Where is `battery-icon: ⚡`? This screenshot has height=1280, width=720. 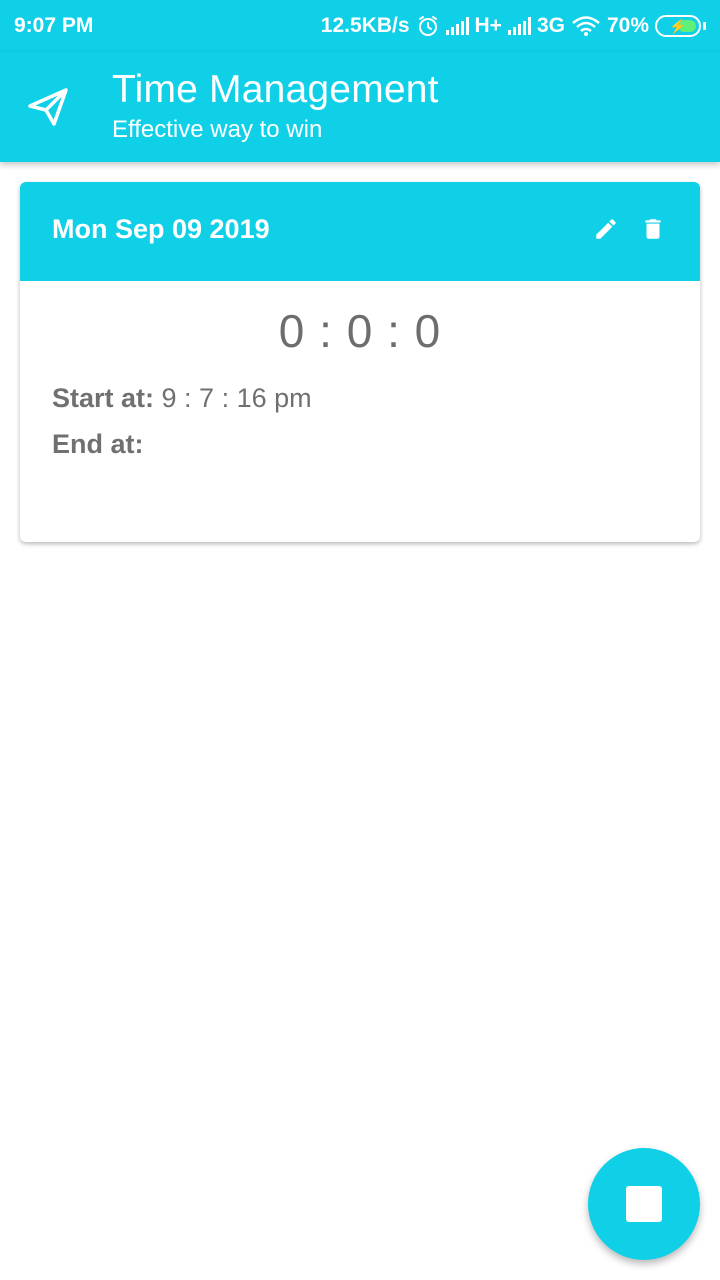 battery-icon: ⚡ is located at coordinates (678, 26).